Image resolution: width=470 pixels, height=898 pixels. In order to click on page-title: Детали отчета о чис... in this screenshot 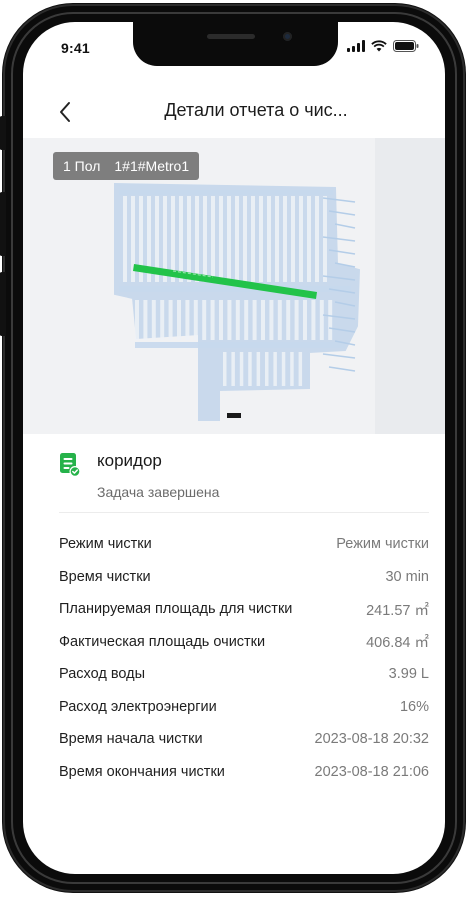, I will do `click(256, 110)`.